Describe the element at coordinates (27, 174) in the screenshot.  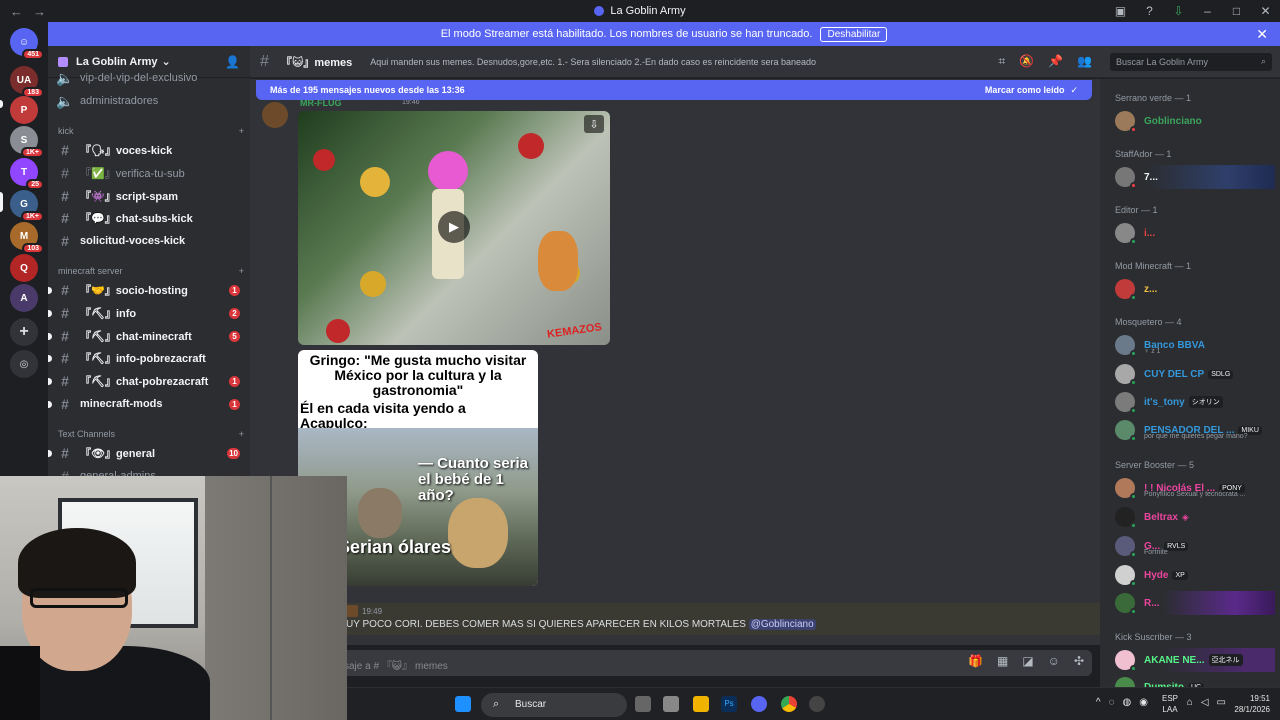
I see `server-icon: T 25` at that location.